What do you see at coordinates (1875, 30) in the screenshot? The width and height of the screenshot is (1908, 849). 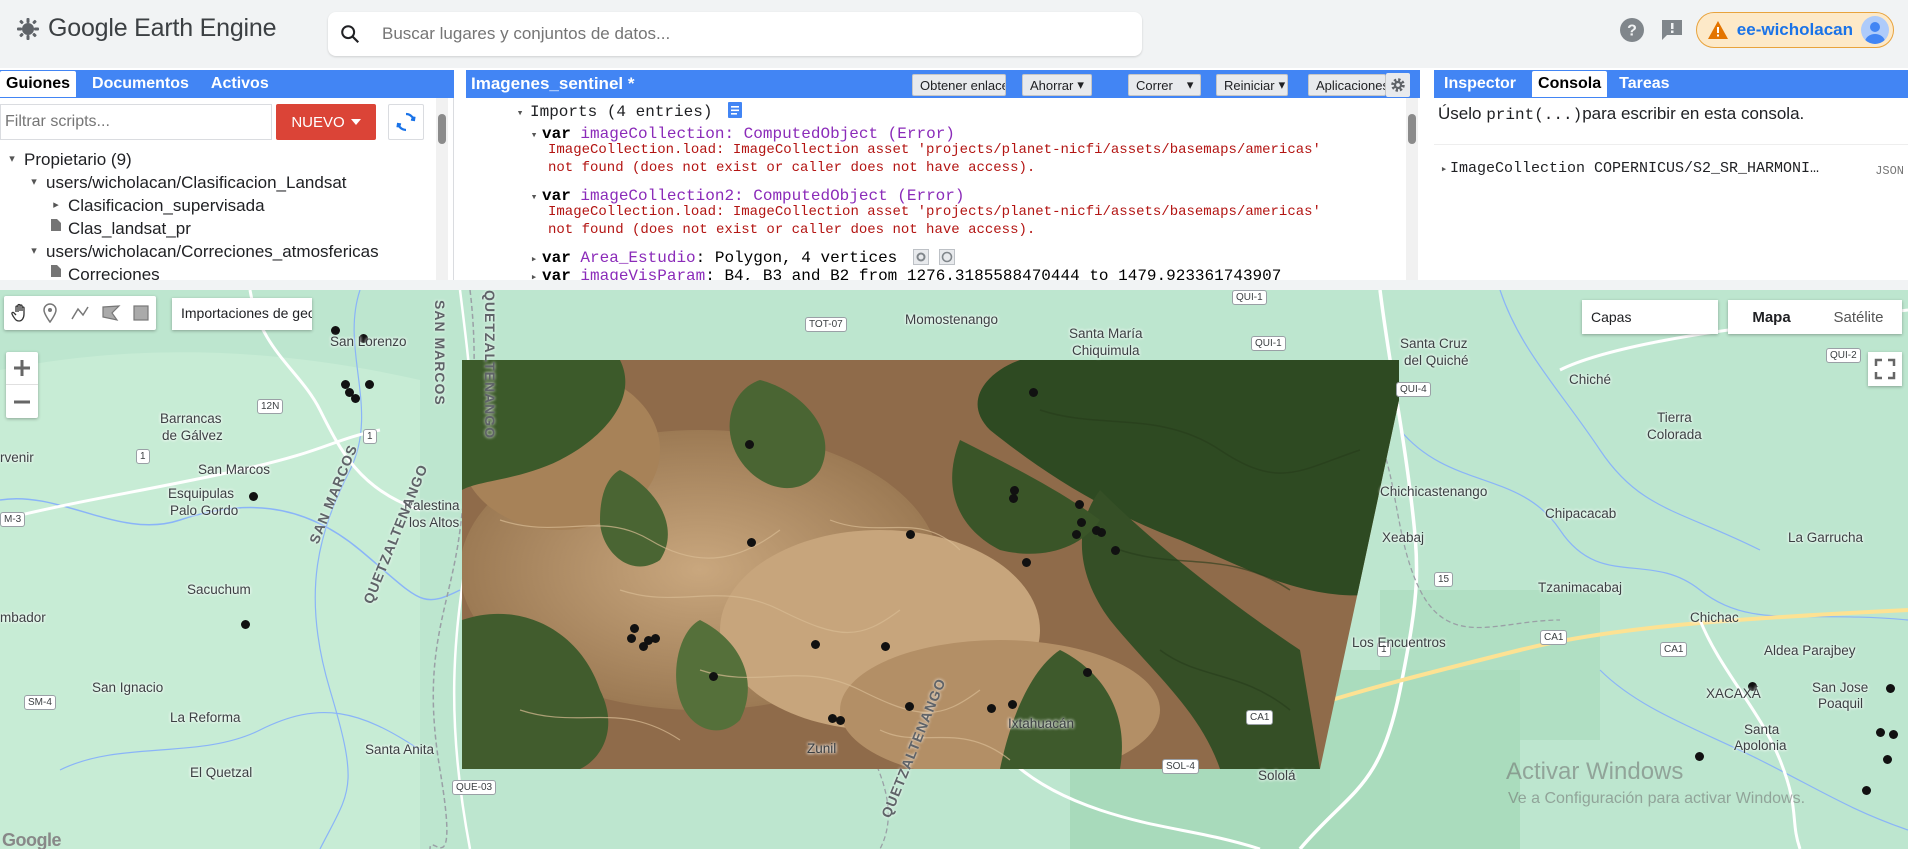 I see `avatar` at bounding box center [1875, 30].